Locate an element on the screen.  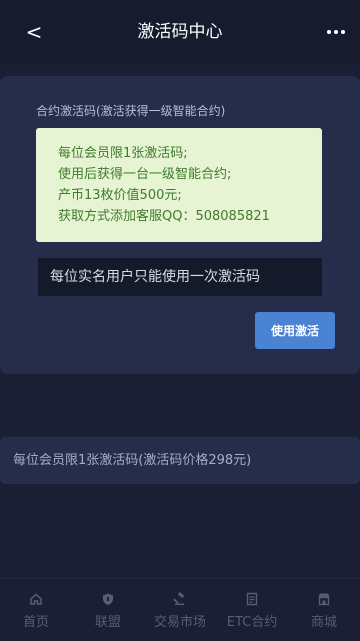
page-title: 激活码中心 is located at coordinates (180, 32).